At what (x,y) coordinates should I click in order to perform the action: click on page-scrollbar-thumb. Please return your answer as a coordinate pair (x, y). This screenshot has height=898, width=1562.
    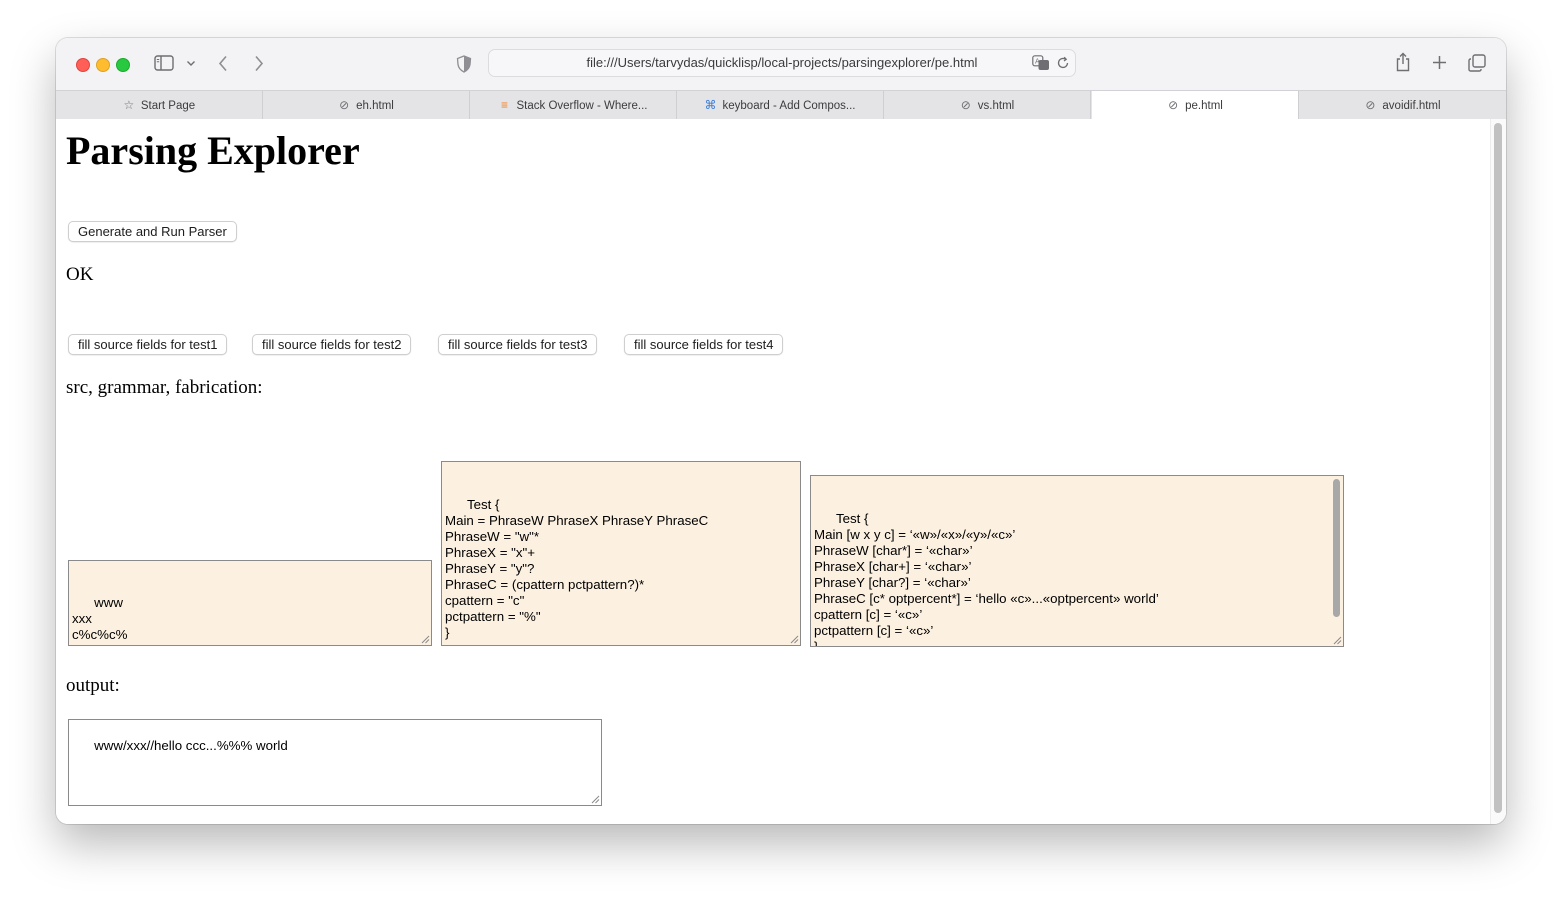
    Looking at the image, I should click on (1498, 468).